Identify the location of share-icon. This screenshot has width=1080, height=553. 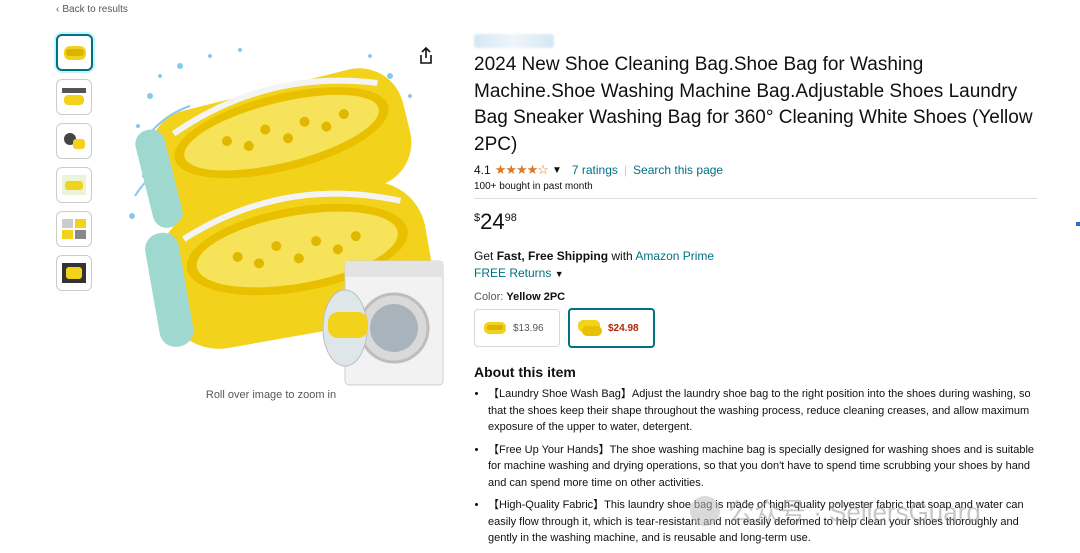
(426, 56).